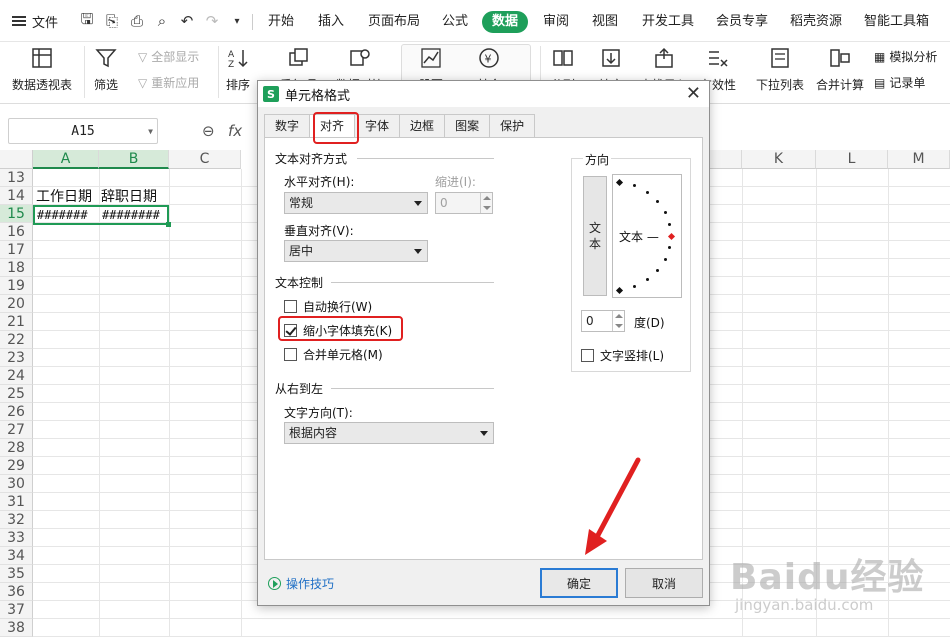  What do you see at coordinates (742, 22) in the screenshot?
I see `menu-member: 会员专享` at bounding box center [742, 22].